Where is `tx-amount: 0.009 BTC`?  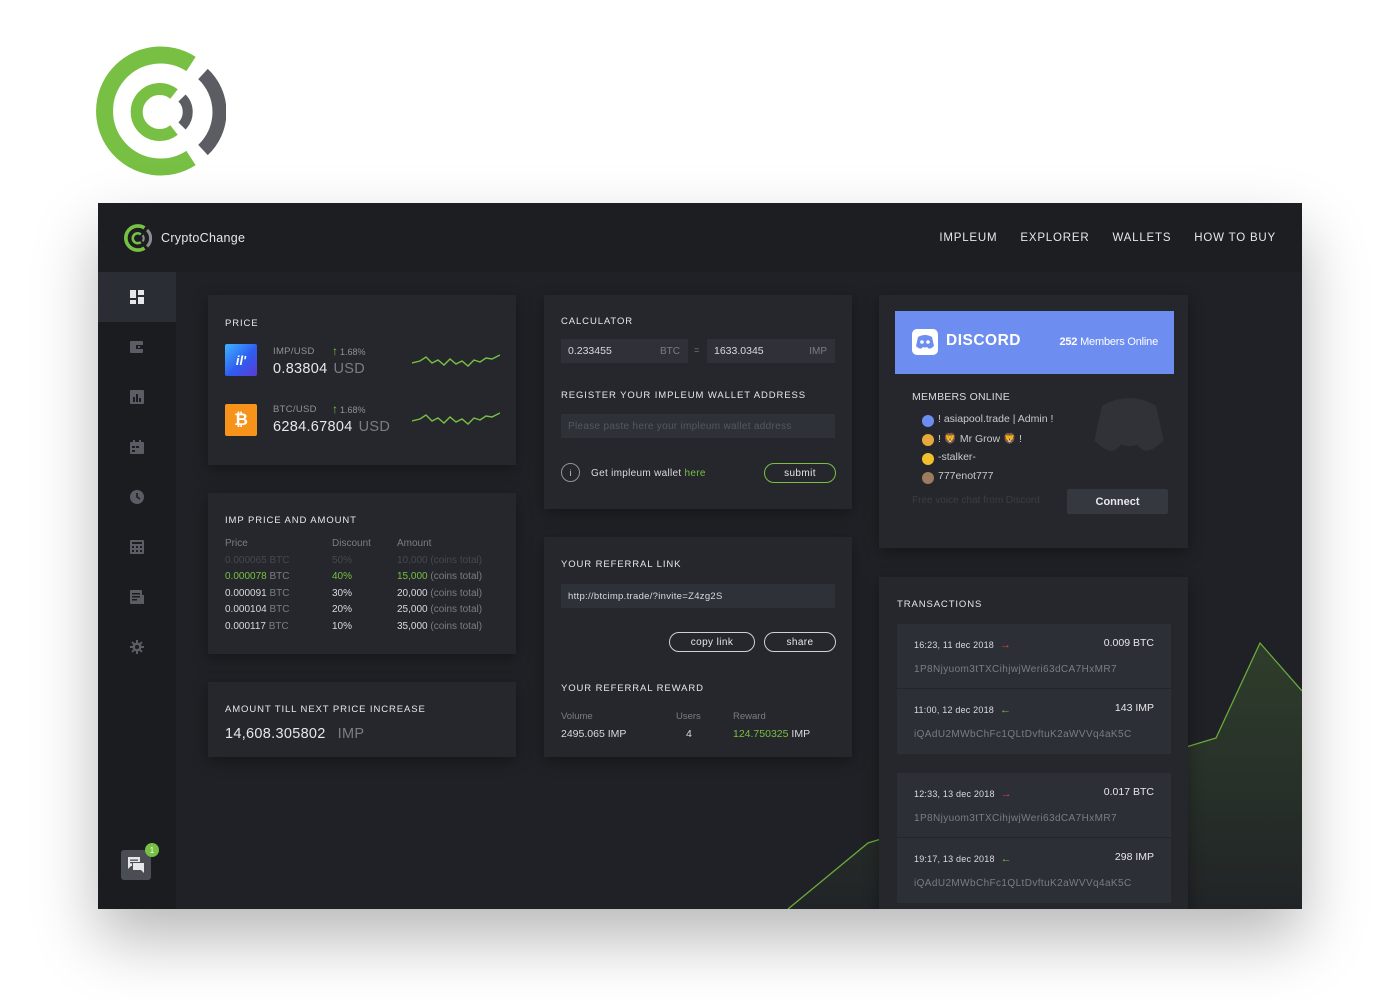
tx-amount: 0.009 BTC is located at coordinates (1128, 643).